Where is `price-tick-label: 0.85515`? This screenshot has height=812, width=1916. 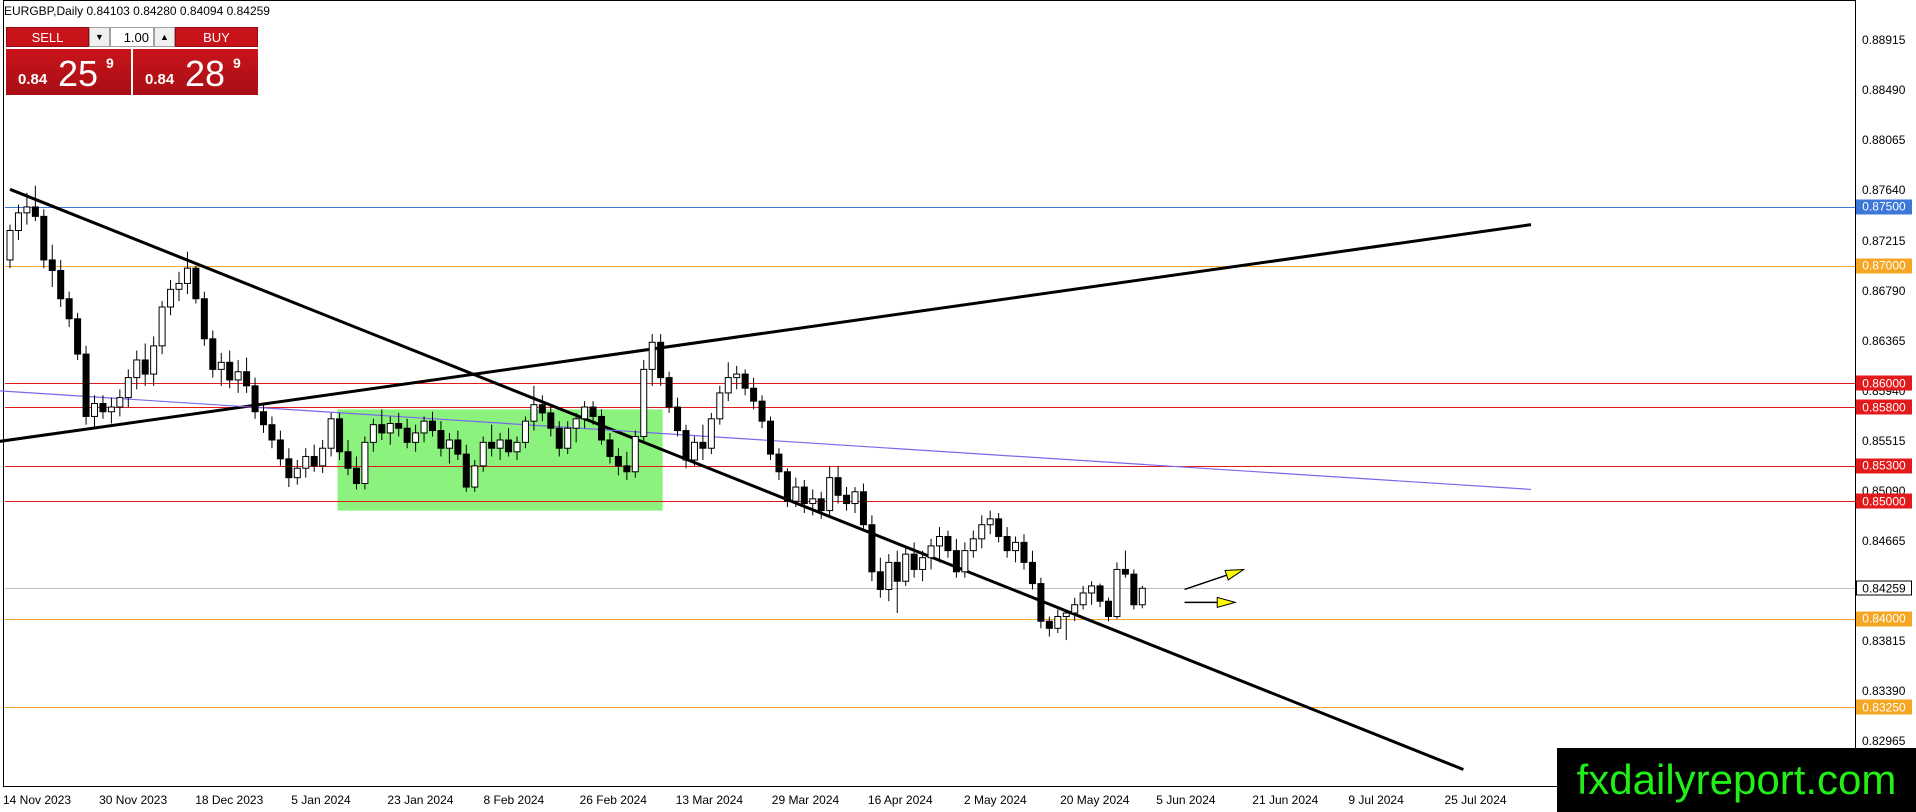 price-tick-label: 0.85515 is located at coordinates (1884, 440).